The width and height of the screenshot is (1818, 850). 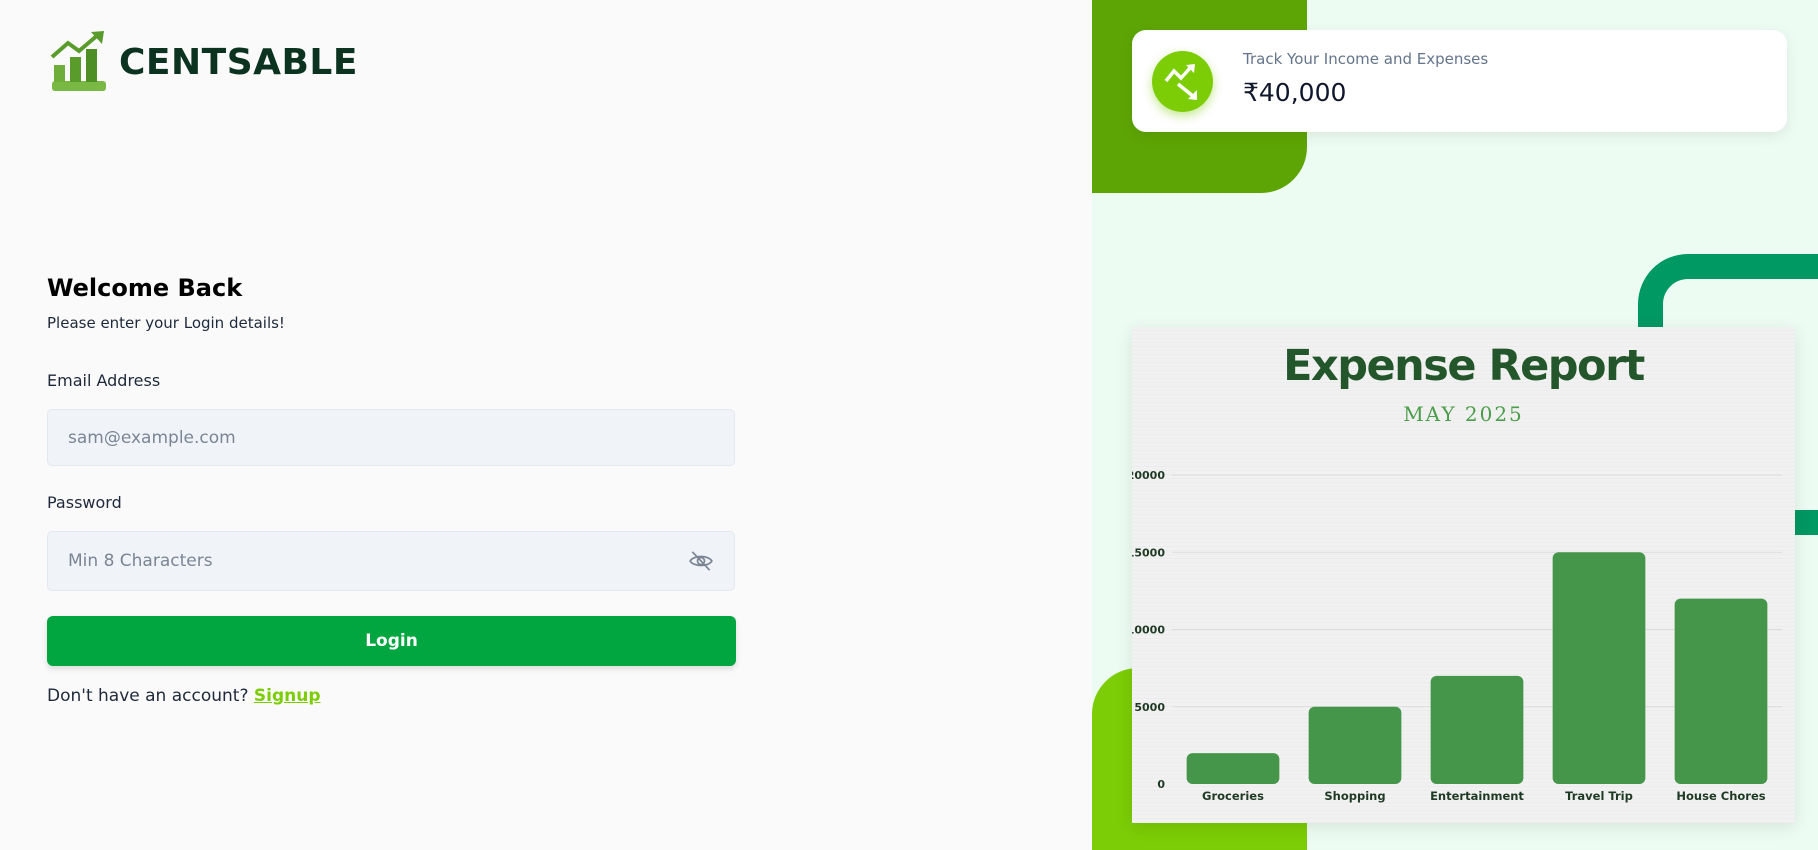 I want to click on card-value: ₹40,000, so click(x=1295, y=92).